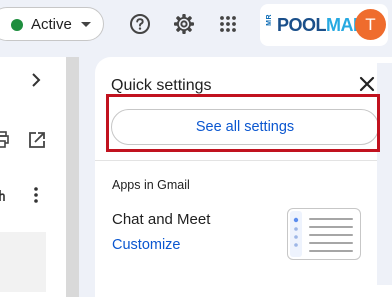 The width and height of the screenshot is (392, 297). What do you see at coordinates (17, 25) in the screenshot?
I see `status-dot` at bounding box center [17, 25].